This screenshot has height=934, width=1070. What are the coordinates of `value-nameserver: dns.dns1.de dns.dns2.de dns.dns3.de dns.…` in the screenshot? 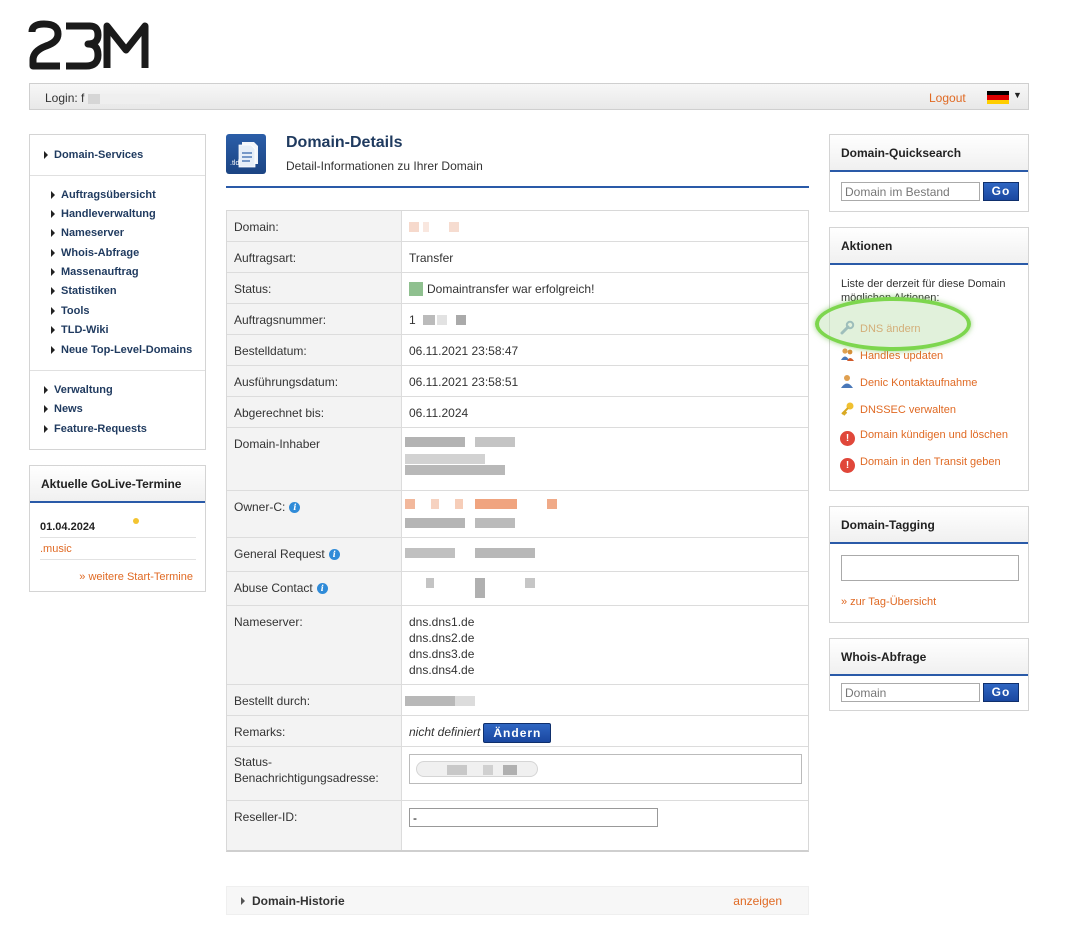 It's located at (441, 646).